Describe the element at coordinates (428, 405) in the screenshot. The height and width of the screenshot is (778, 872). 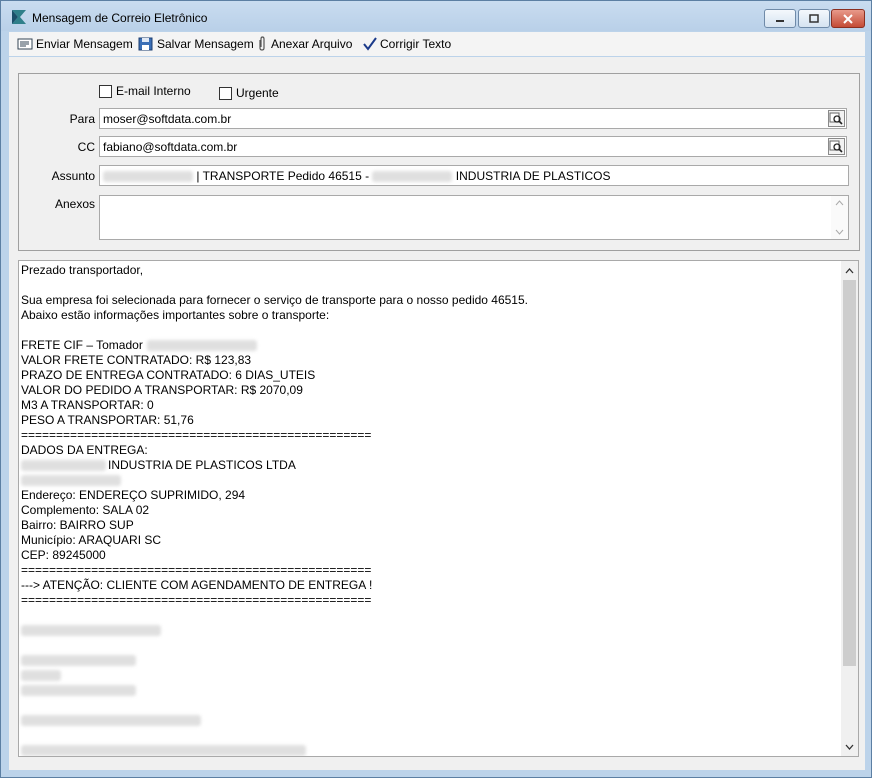
I see `body-line: M3 A TRANSPORTAR: 0` at that location.